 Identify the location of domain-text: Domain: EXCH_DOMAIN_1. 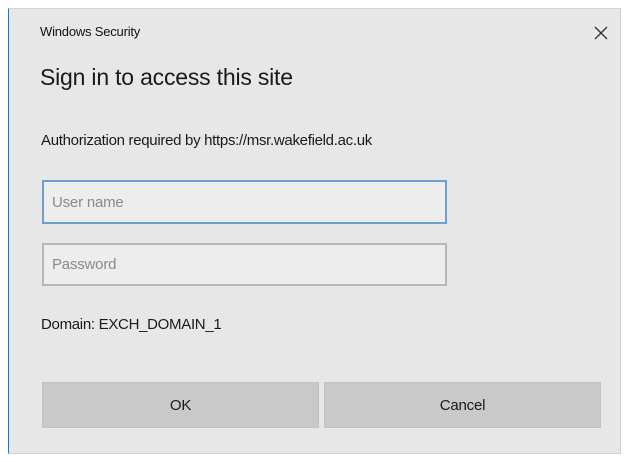
(131, 324).